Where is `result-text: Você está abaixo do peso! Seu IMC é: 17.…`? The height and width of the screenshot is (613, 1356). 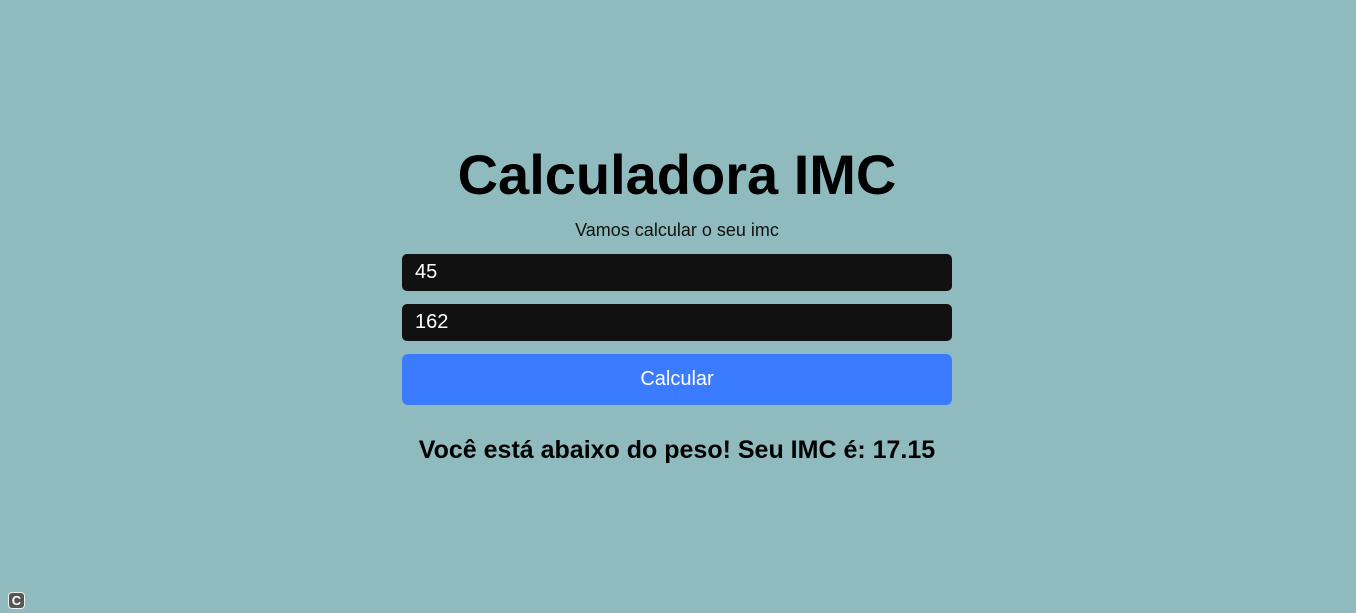
result-text: Você está abaixo do peso! Seu IMC é: 17.… is located at coordinates (677, 450).